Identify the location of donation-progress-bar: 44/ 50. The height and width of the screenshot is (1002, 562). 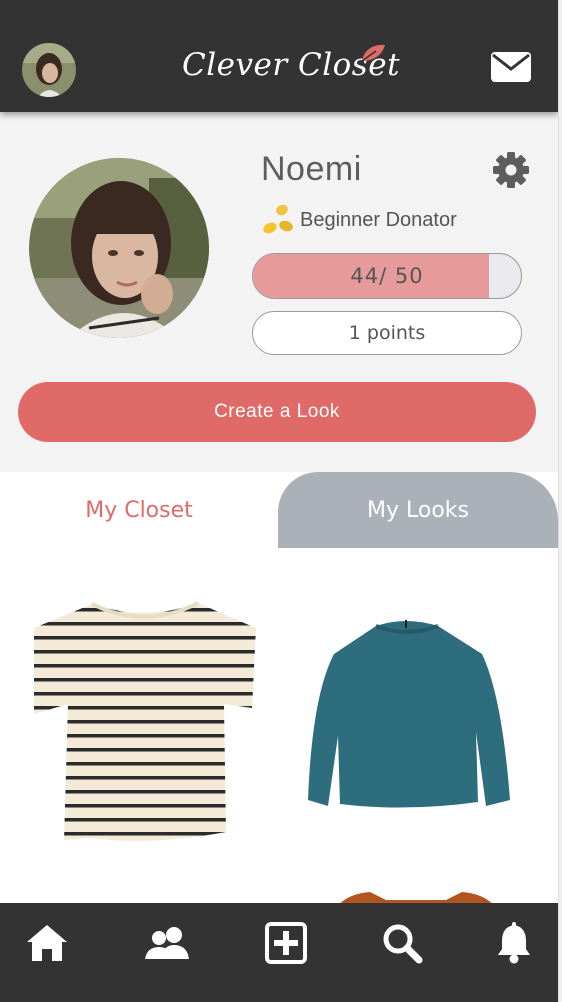
(387, 276).